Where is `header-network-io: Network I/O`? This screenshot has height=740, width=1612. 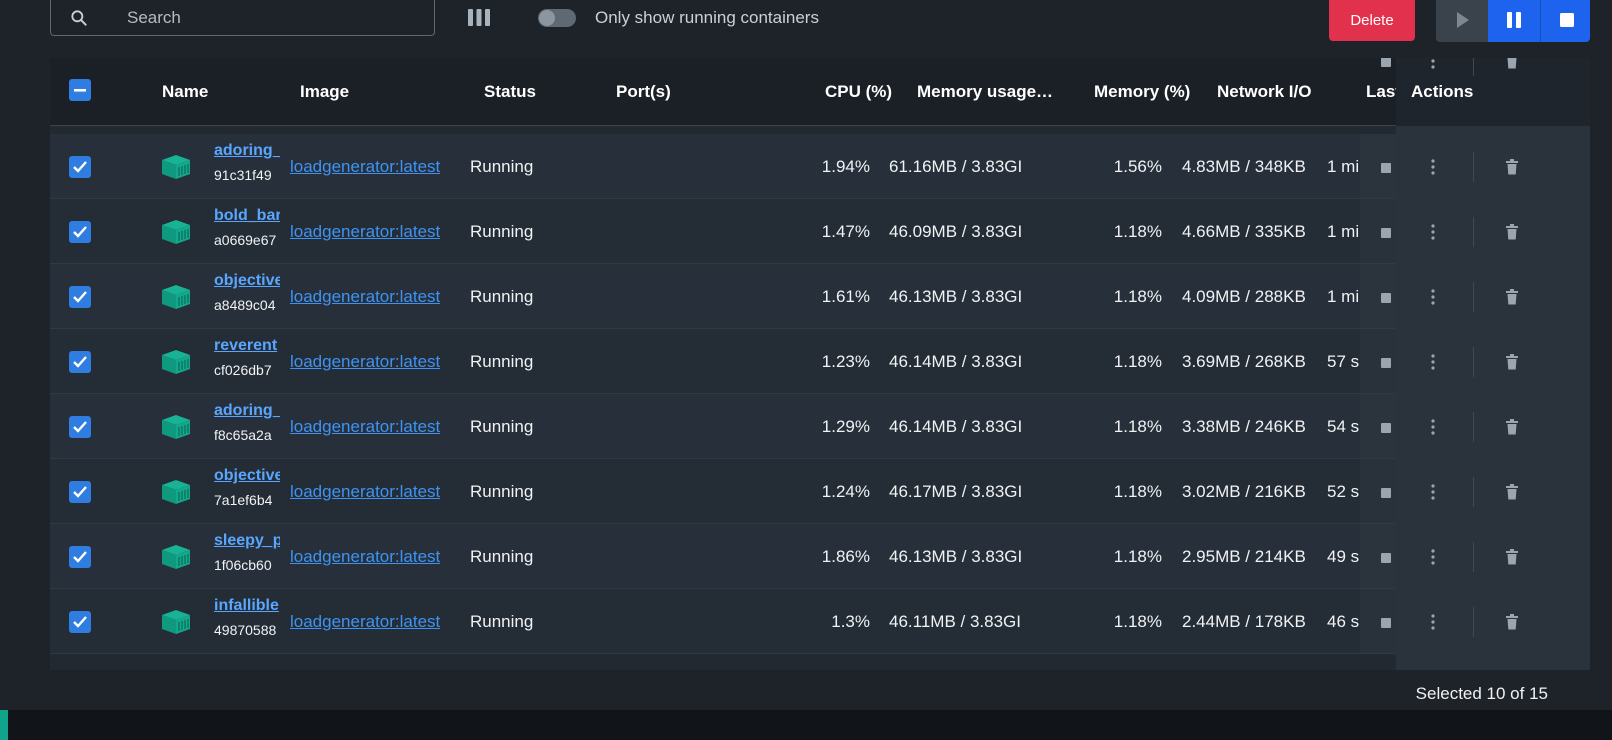 header-network-io: Network I/O is located at coordinates (1264, 92).